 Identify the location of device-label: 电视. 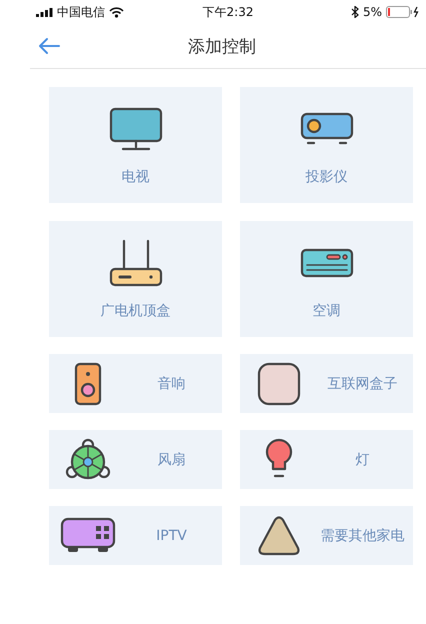
(136, 177).